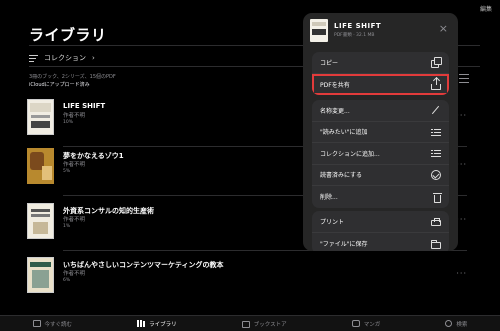 The width and height of the screenshot is (500, 331). I want to click on chevron-right-icon: ›, so click(93, 58).